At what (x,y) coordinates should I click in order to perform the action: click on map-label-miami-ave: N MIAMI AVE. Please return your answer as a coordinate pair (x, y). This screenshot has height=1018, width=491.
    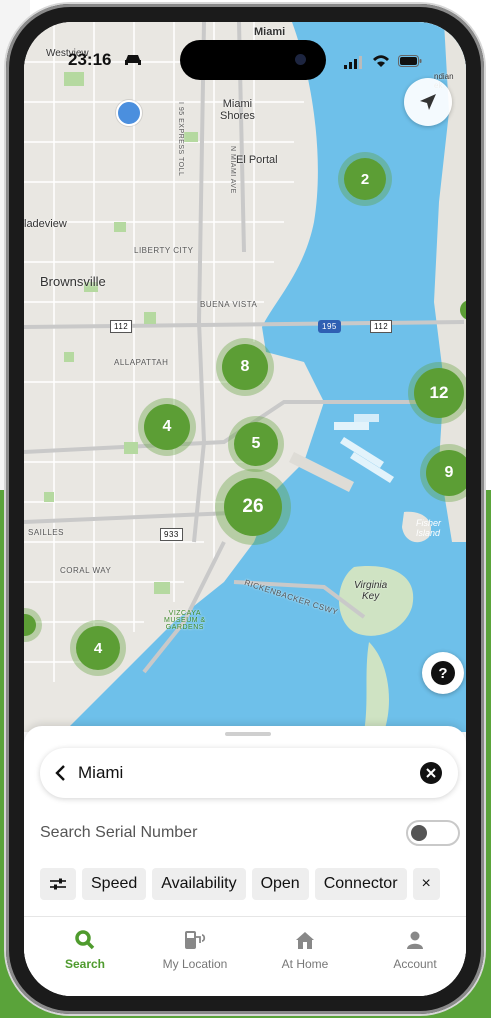
    Looking at the image, I should click on (232, 170).